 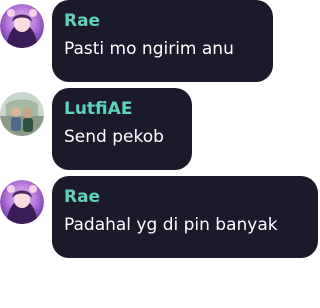 What do you see at coordinates (114, 137) in the screenshot?
I see `message-text: Send pekob` at bounding box center [114, 137].